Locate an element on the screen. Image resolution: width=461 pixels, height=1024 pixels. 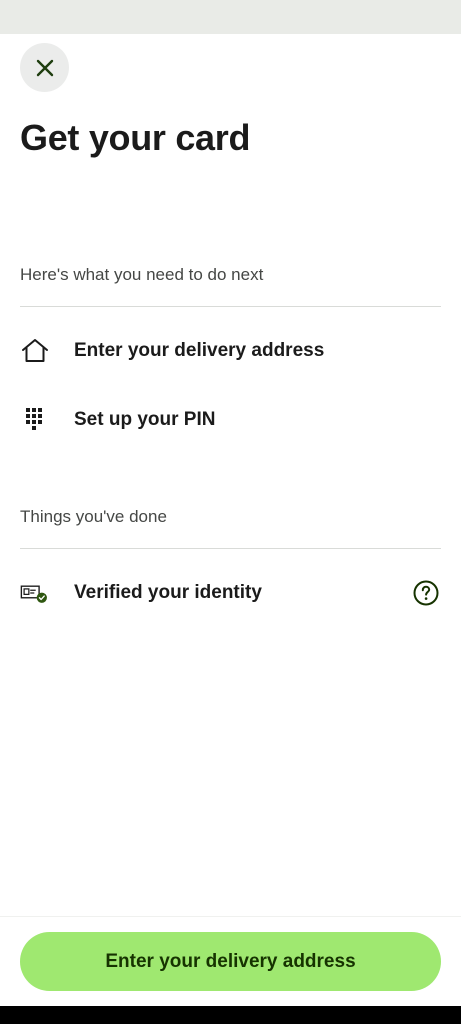
todo-item-delivery-address: Enter your delivery address is located at coordinates (230, 351).